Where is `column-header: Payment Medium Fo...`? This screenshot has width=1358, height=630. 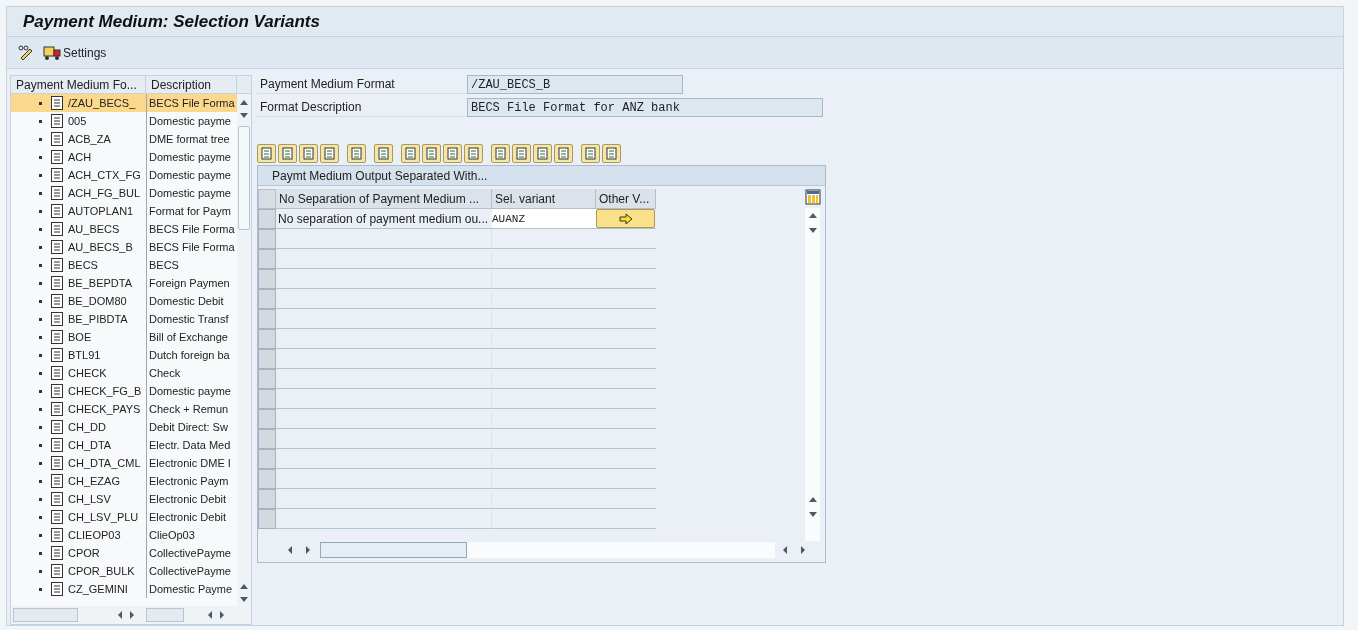
column-header: Payment Medium Fo... is located at coordinates (78, 84).